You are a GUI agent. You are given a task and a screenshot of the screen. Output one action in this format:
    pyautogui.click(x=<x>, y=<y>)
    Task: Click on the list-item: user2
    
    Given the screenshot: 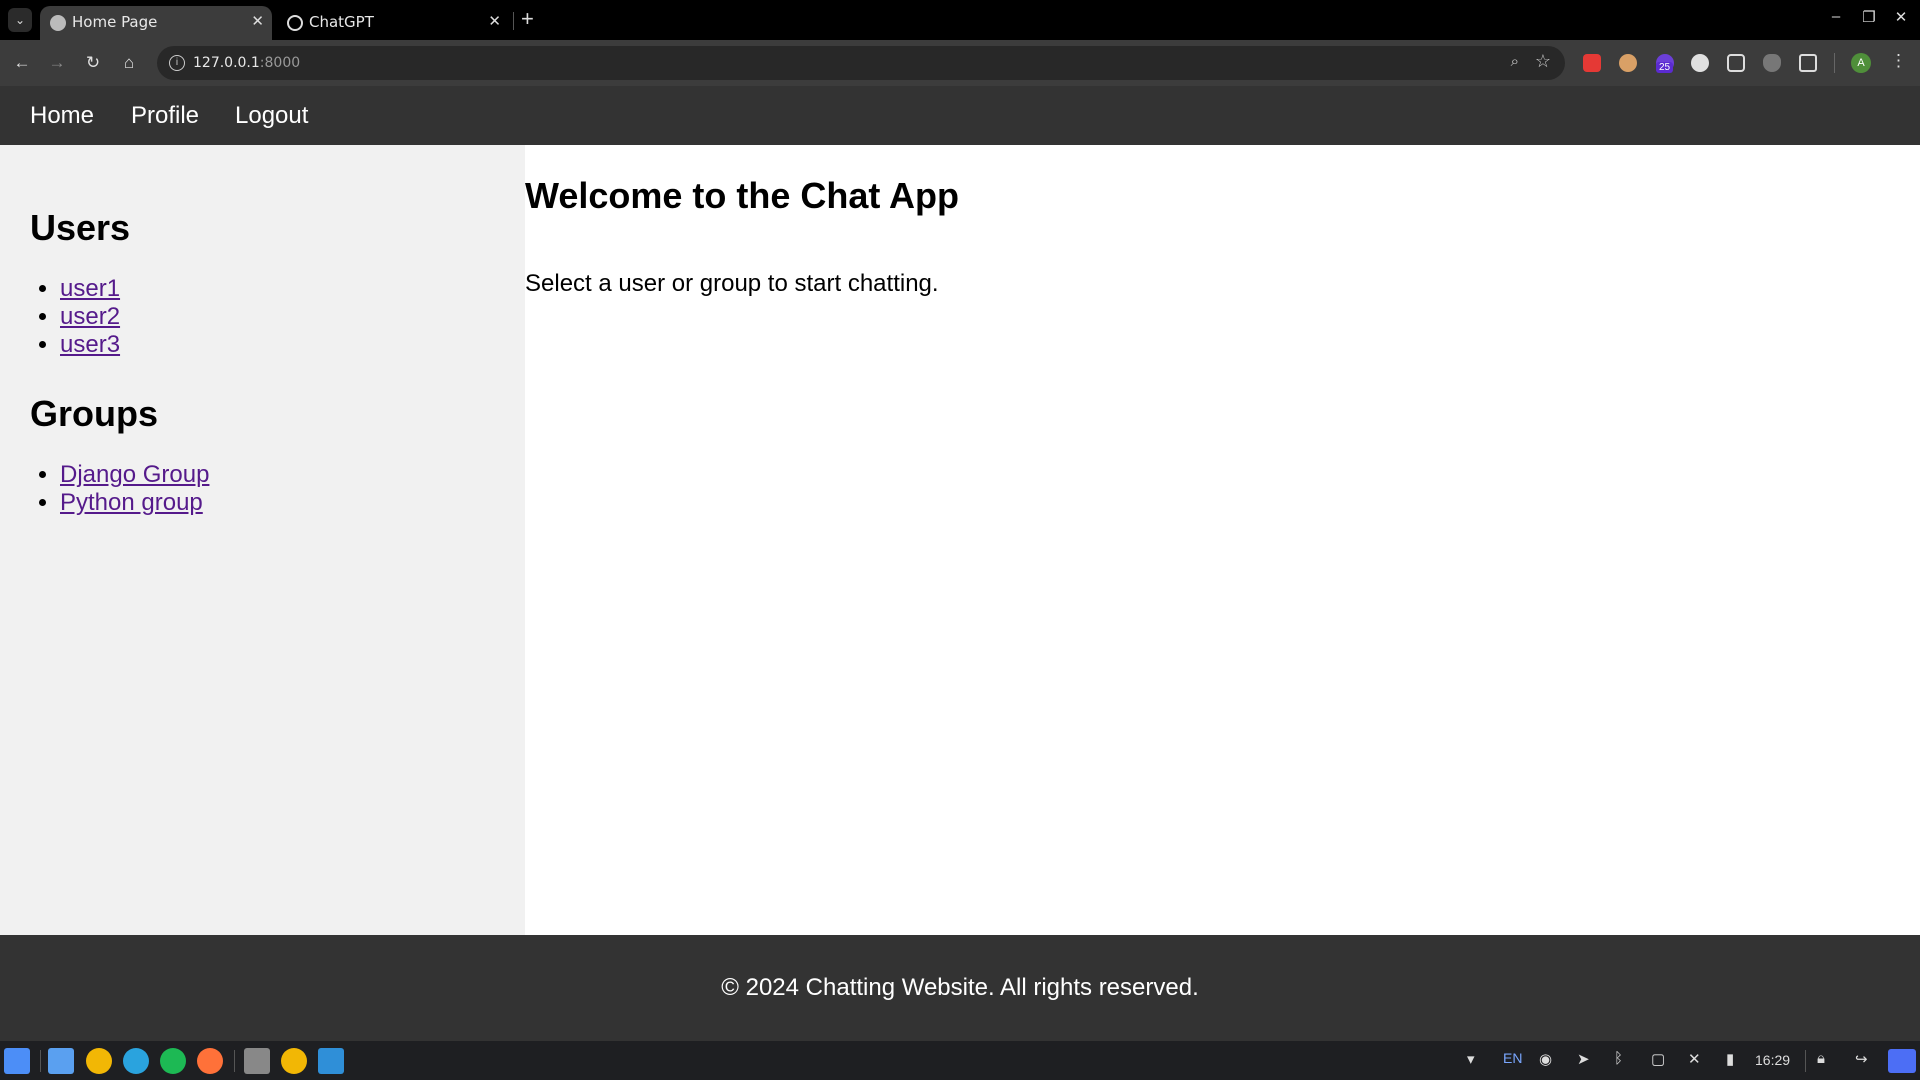 What is the action you would take?
    pyautogui.click(x=90, y=317)
    